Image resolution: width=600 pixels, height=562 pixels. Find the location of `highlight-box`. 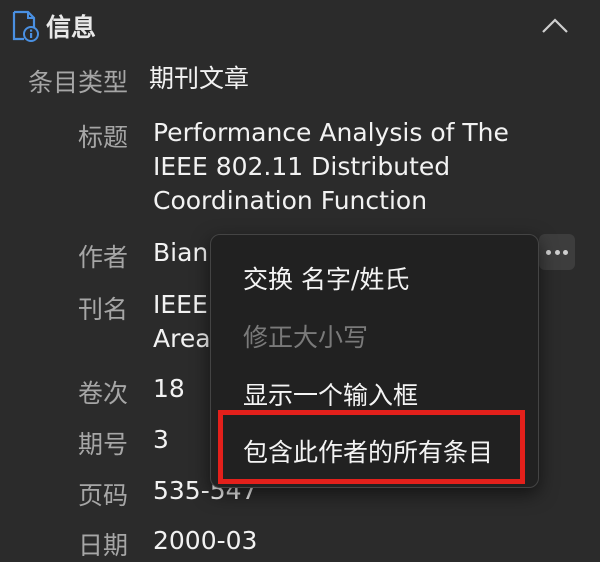

highlight-box is located at coordinates (371, 447).